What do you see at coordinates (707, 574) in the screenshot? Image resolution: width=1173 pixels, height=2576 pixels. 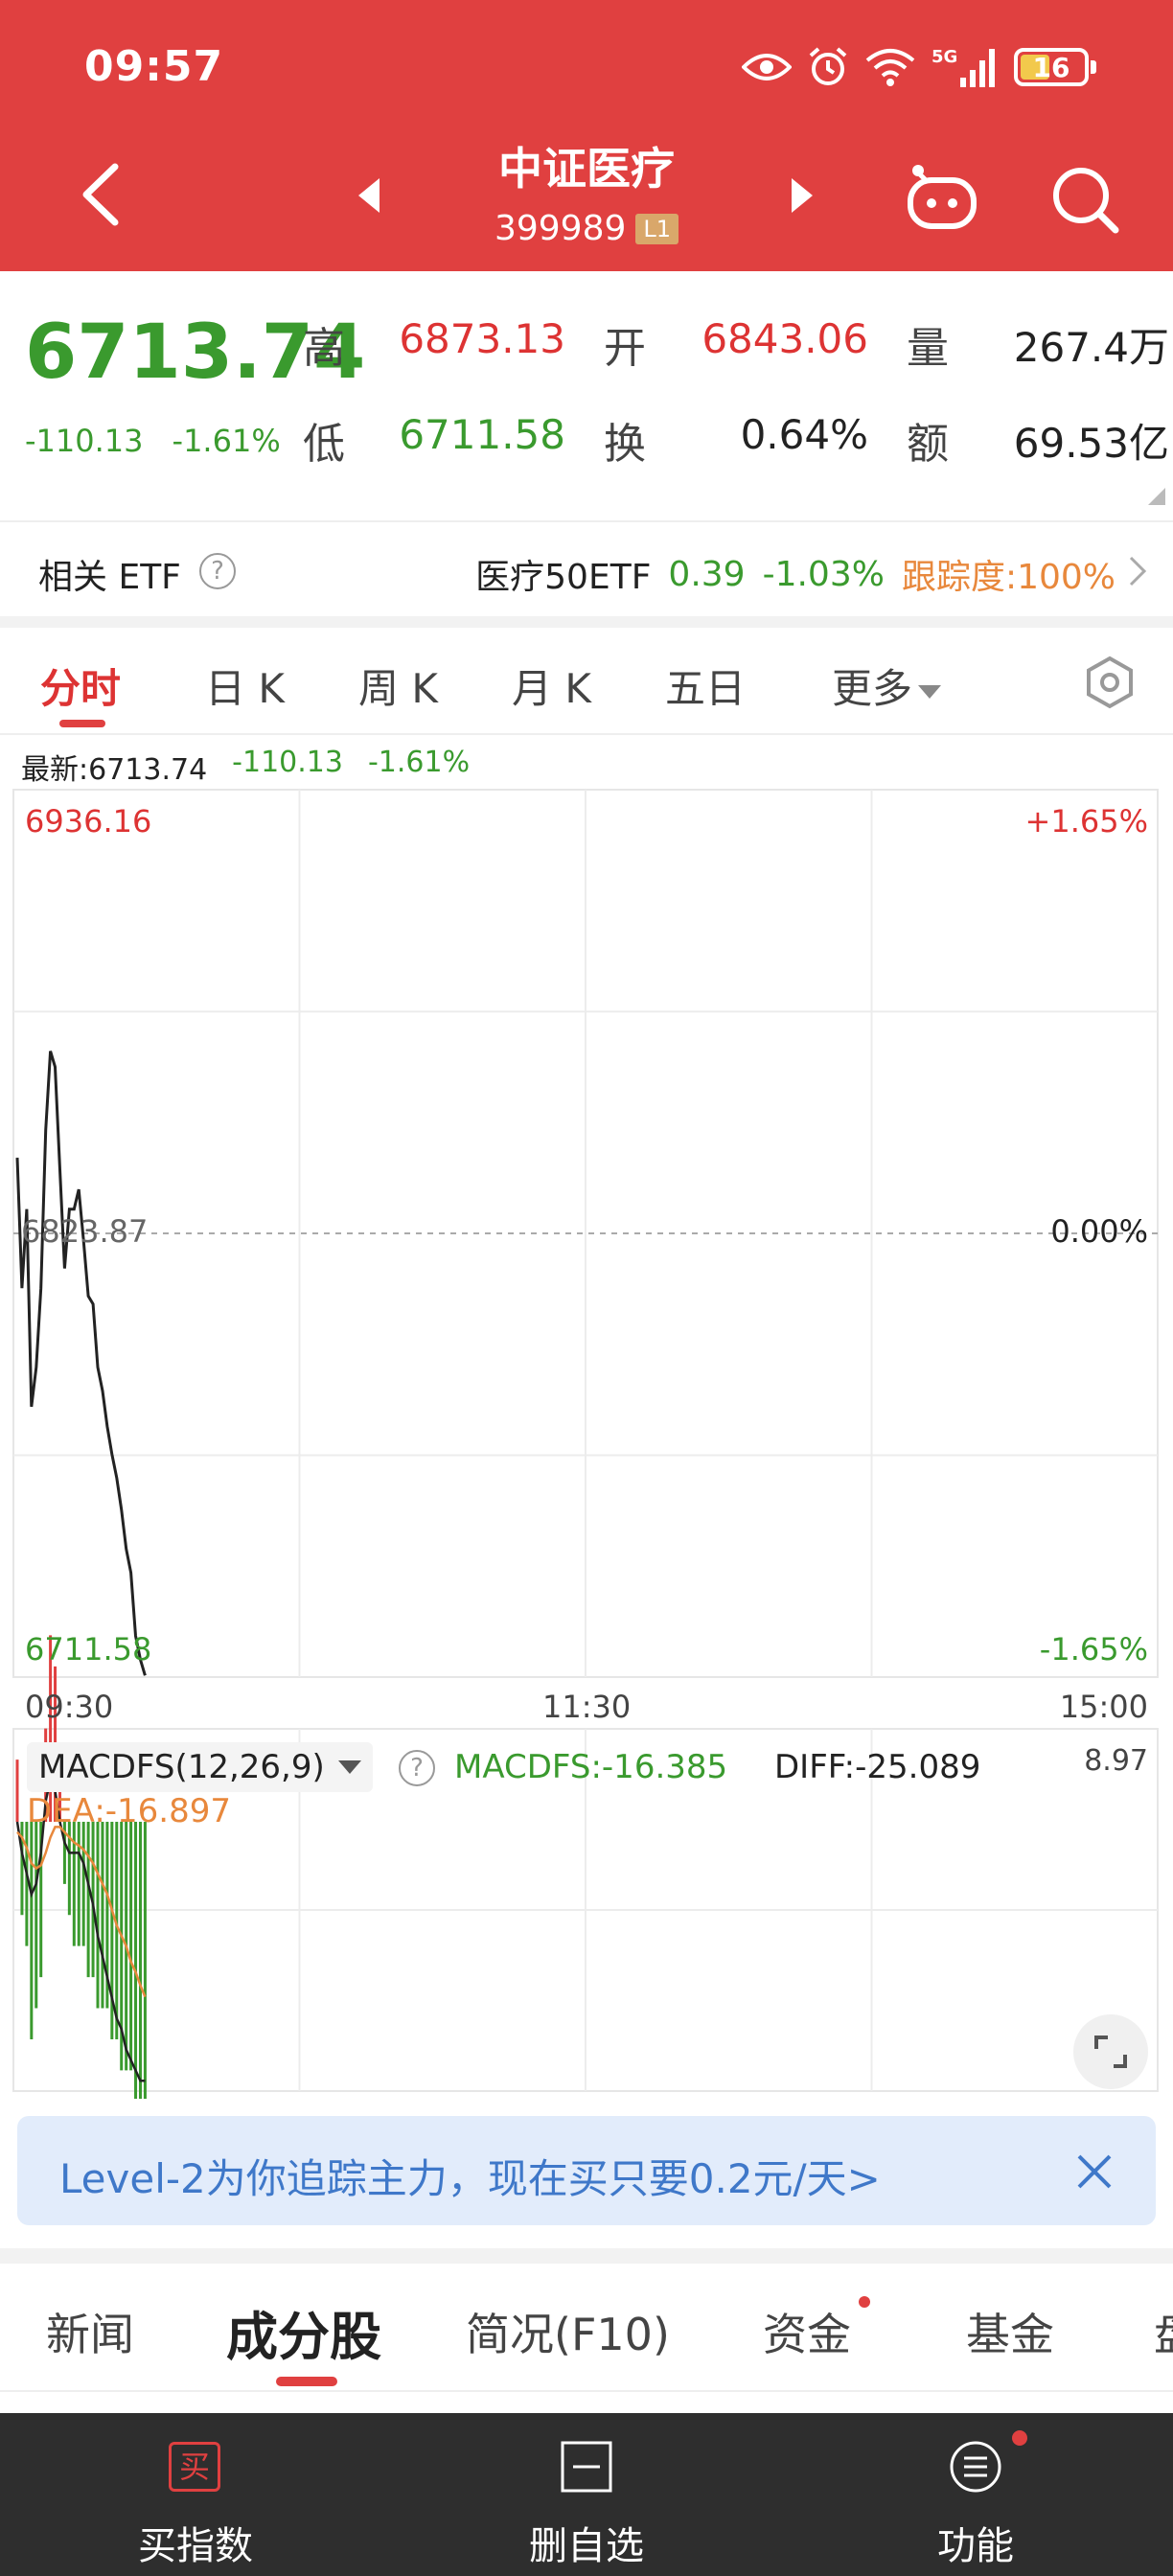 I see `etf-price: 0.39` at bounding box center [707, 574].